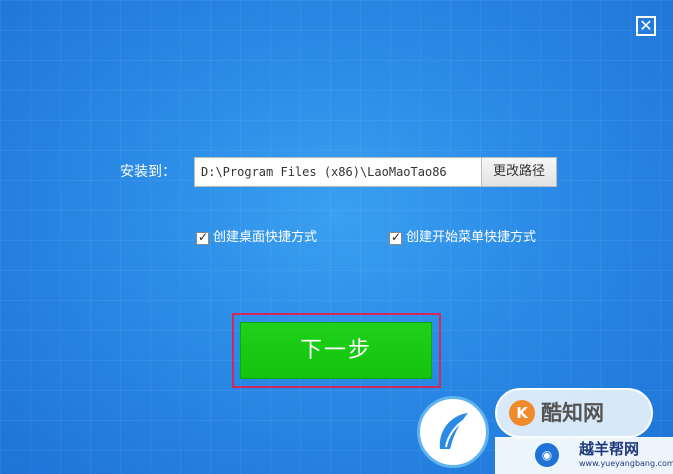 The image size is (673, 474). Describe the element at coordinates (265, 237) in the screenshot. I see `desktop-shortcut-label: 创建桌面快捷方式` at that location.